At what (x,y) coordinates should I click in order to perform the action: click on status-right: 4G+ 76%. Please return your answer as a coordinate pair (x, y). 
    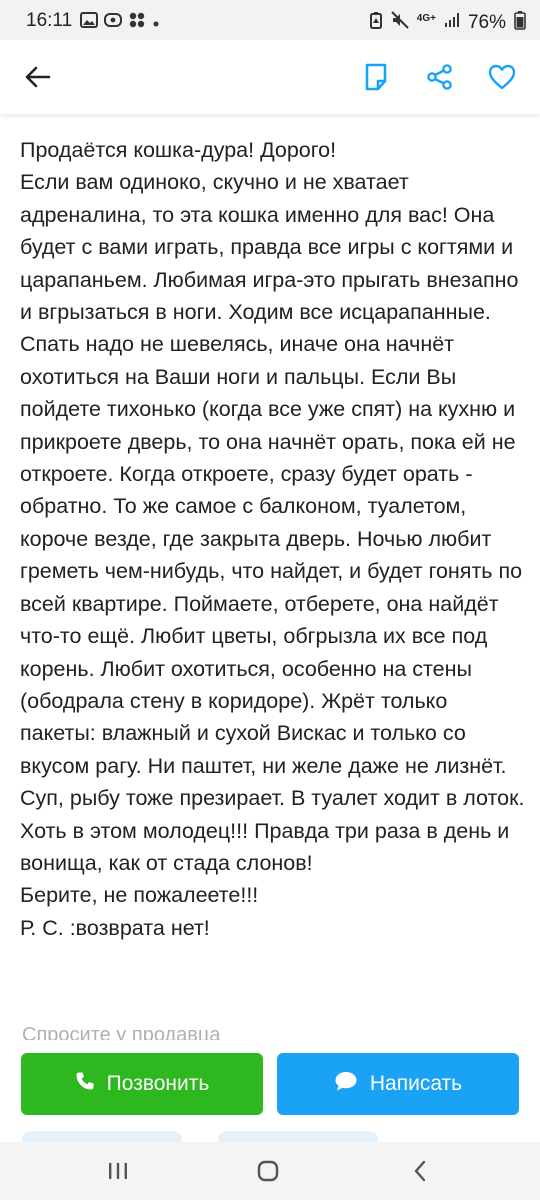
    Looking at the image, I should click on (447, 23).